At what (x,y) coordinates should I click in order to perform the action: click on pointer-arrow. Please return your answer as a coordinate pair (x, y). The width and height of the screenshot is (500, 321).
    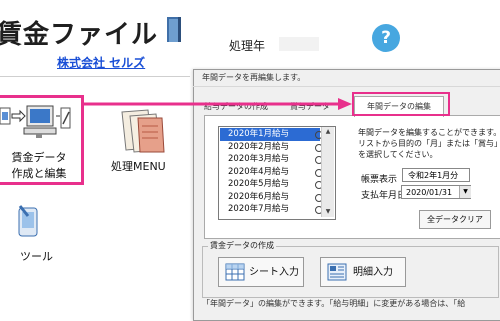
    Looking at the image, I should click on (218, 104).